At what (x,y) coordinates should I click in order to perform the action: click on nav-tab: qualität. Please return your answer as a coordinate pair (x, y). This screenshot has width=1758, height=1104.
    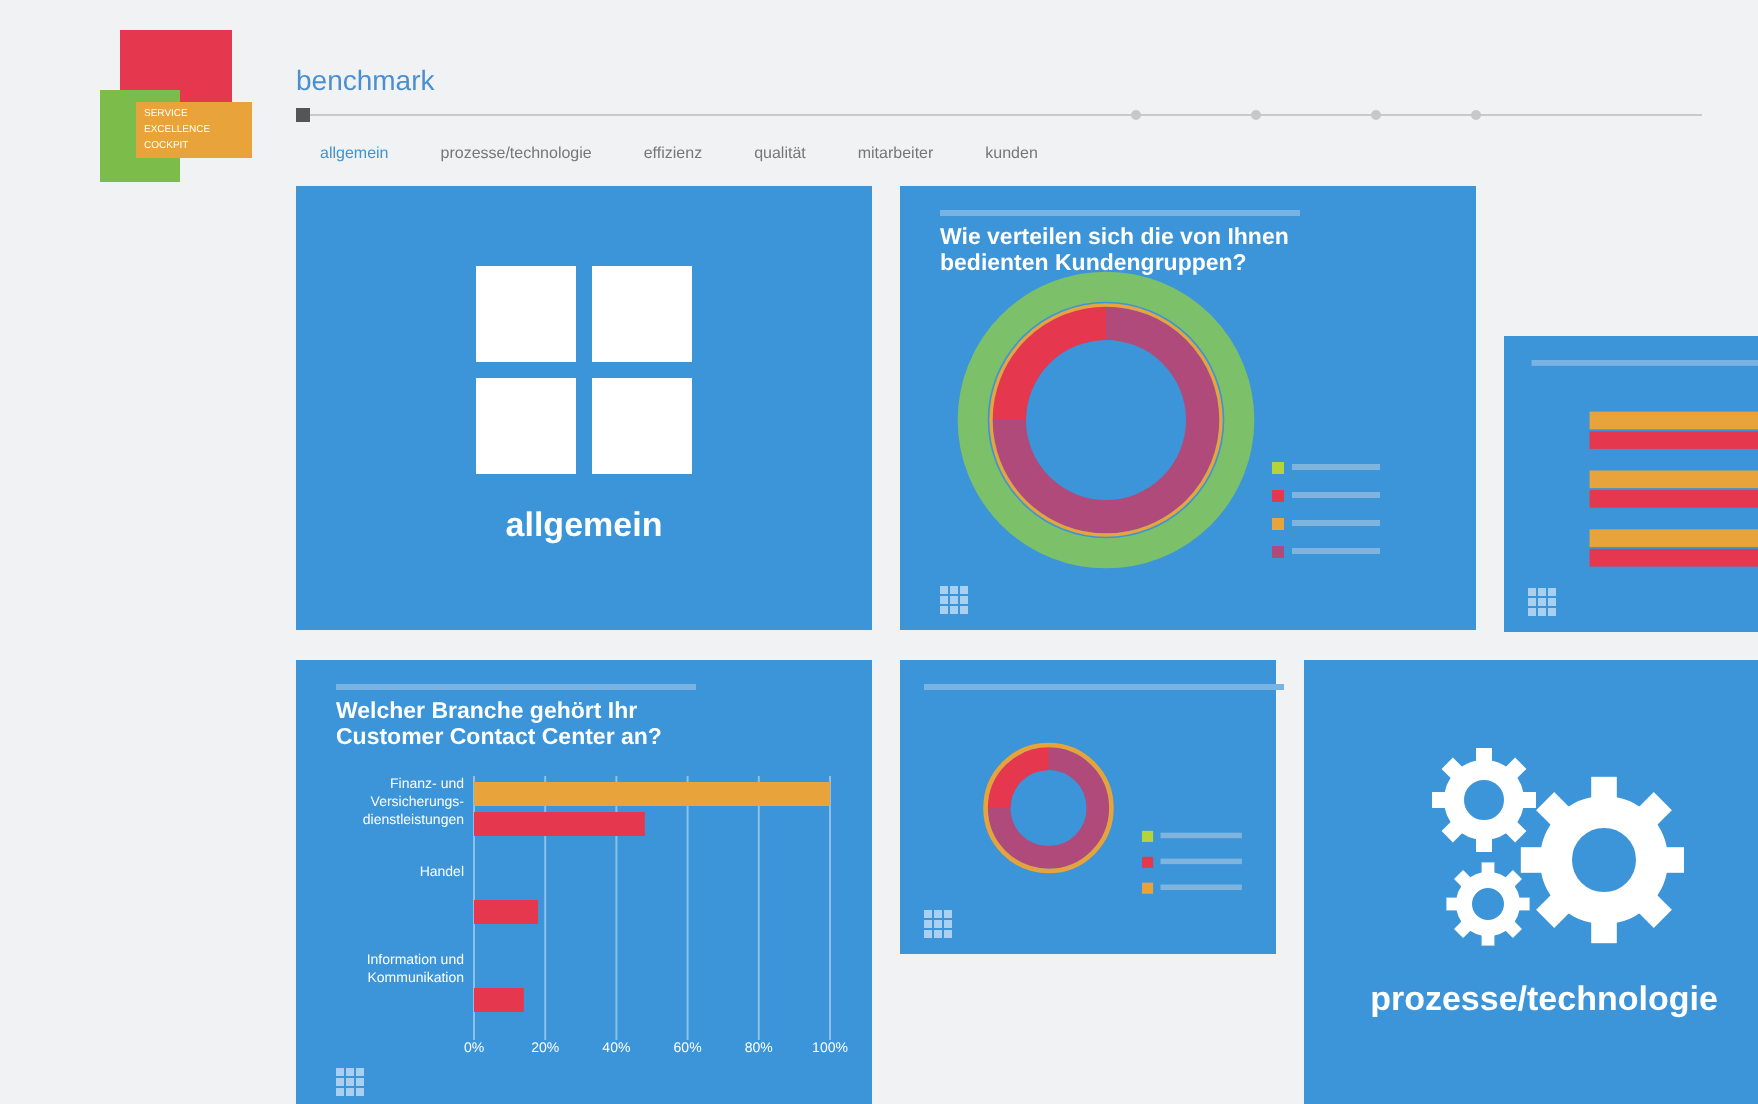
    Looking at the image, I should click on (780, 148).